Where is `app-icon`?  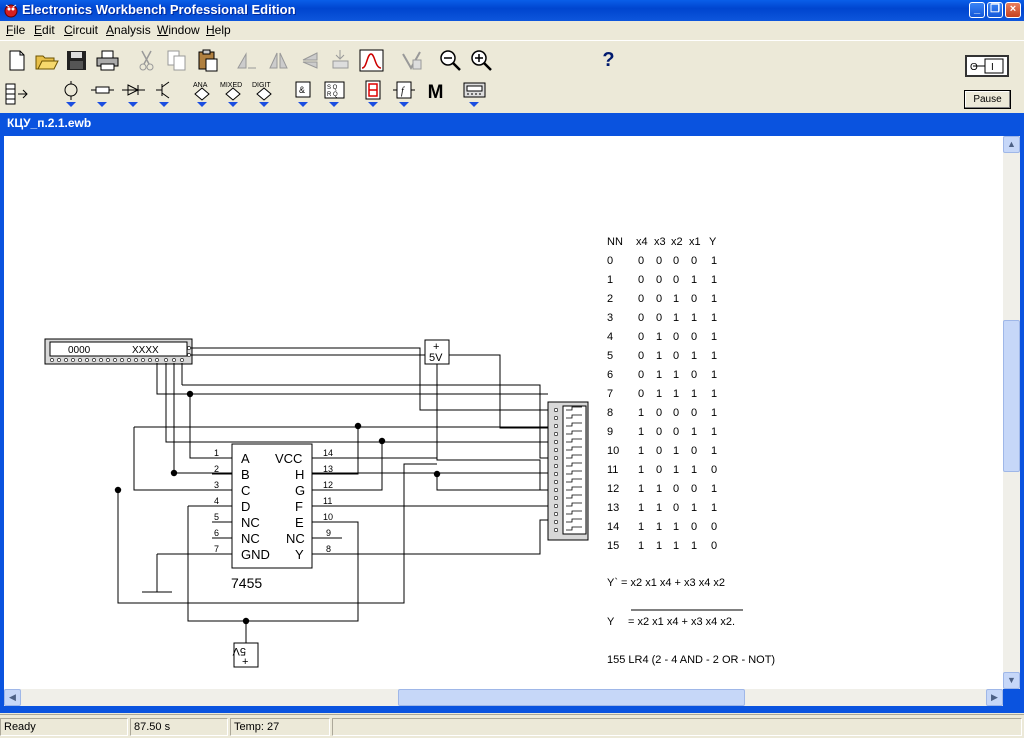
app-icon is located at coordinates (11, 11).